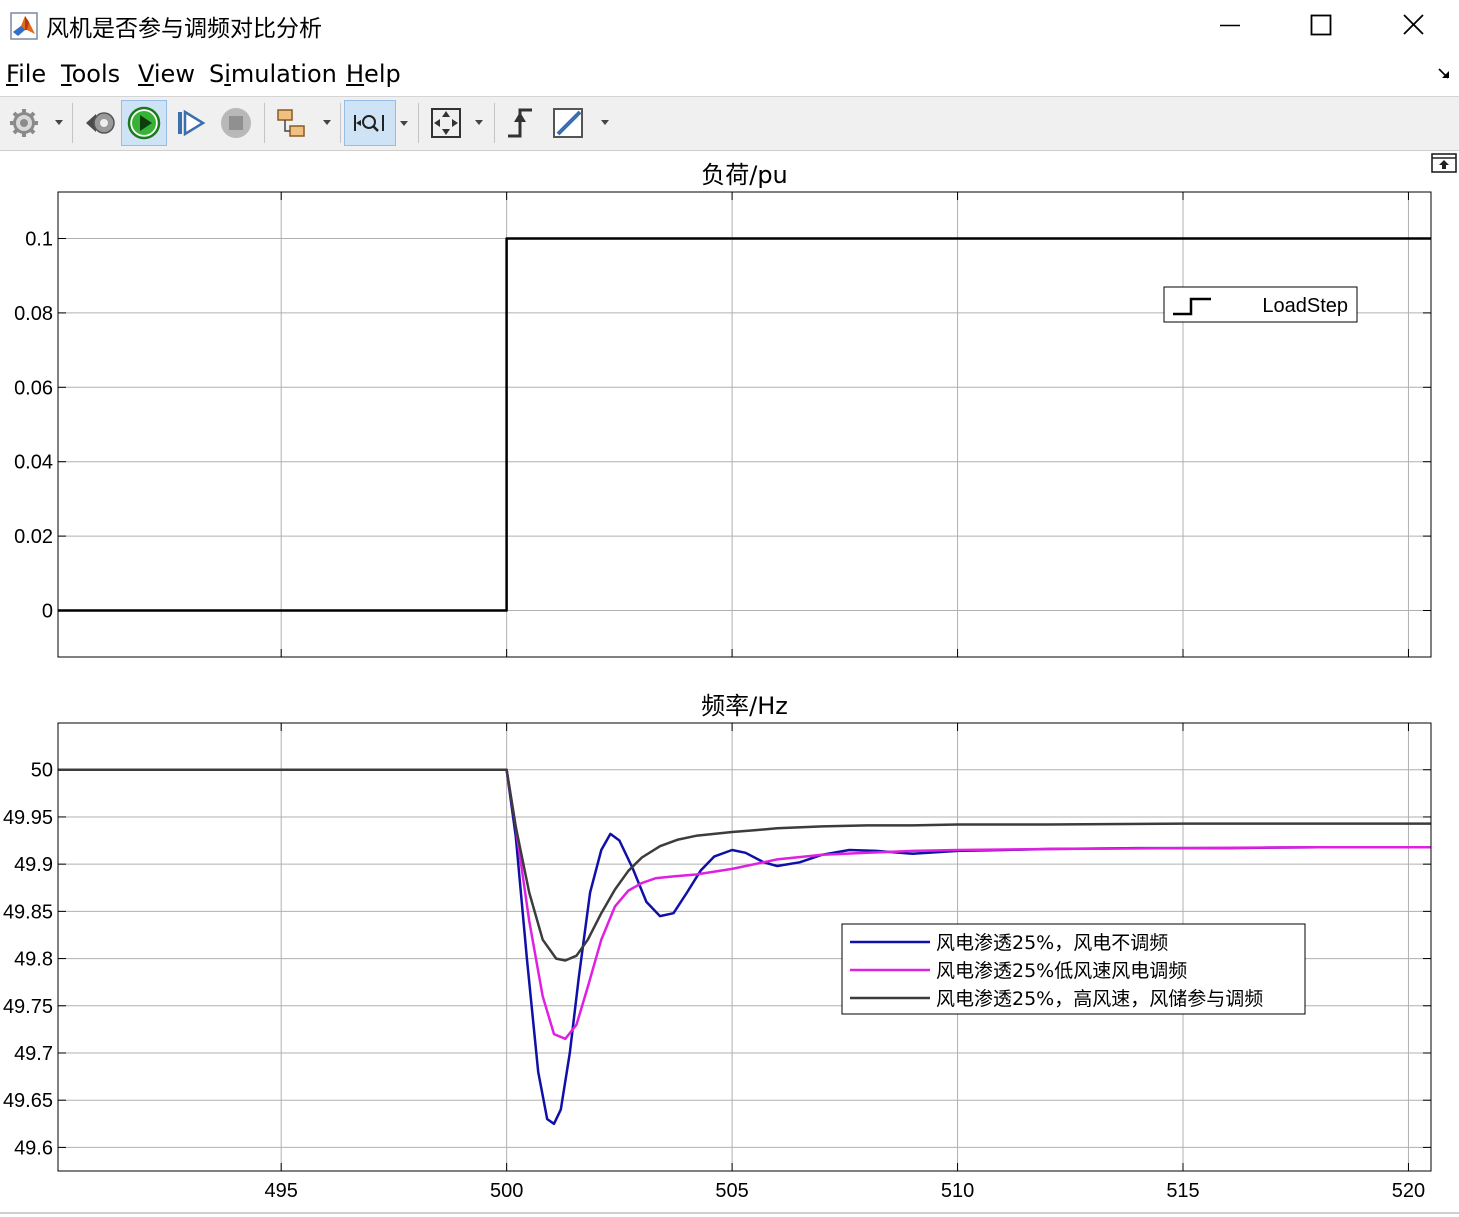 This screenshot has width=1459, height=1217. Describe the element at coordinates (33, 314) in the screenshot. I see `y-tick-label: 0.08` at that location.